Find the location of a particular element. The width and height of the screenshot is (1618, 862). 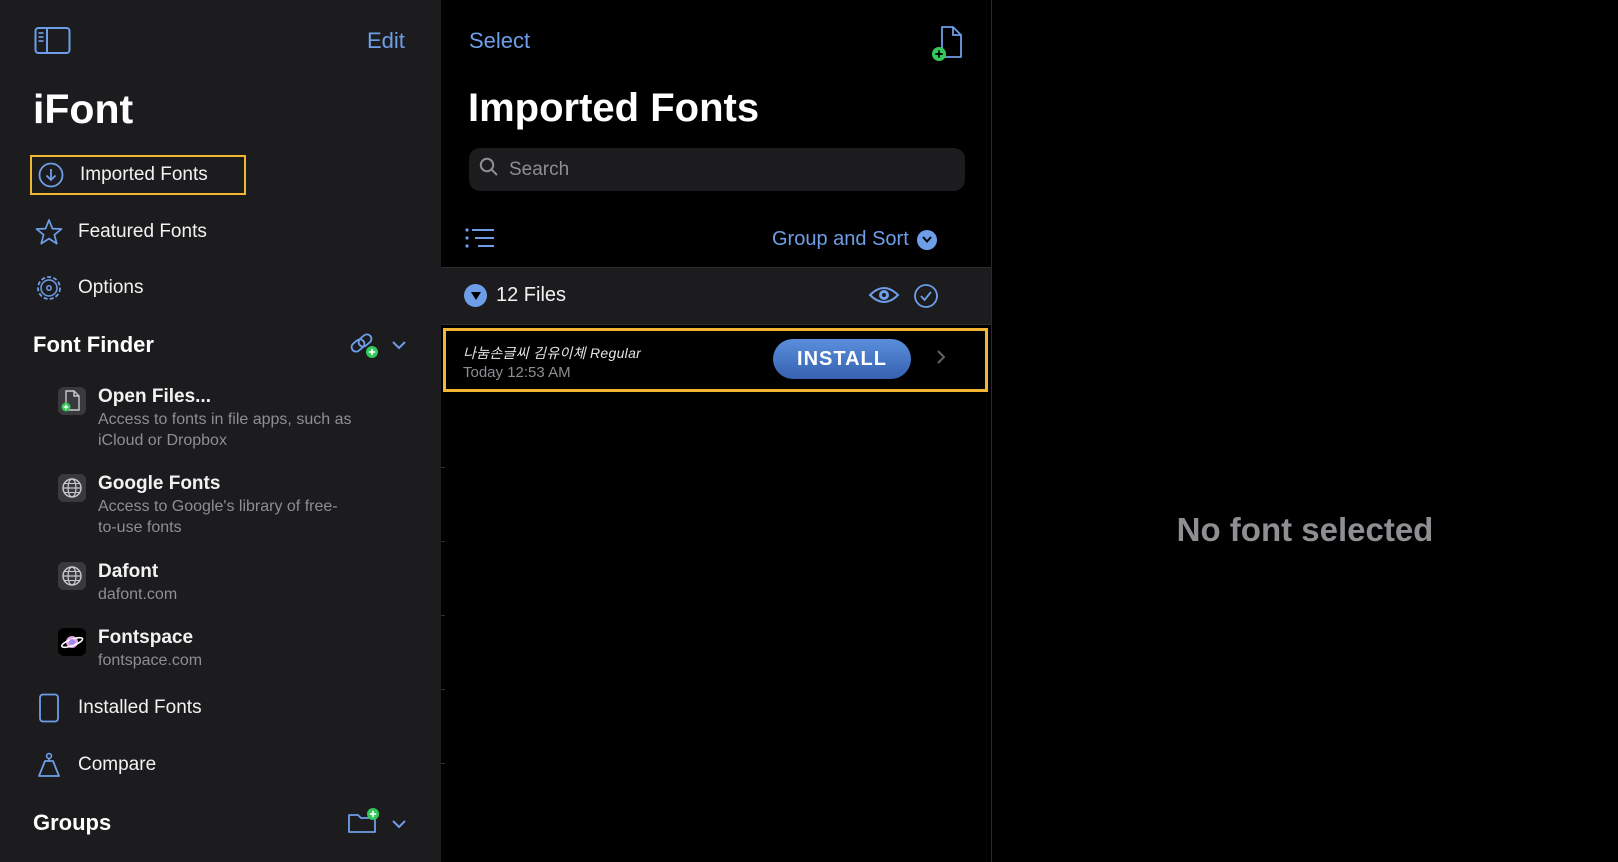

sidebar-toggle-icon is located at coordinates (53, 41).